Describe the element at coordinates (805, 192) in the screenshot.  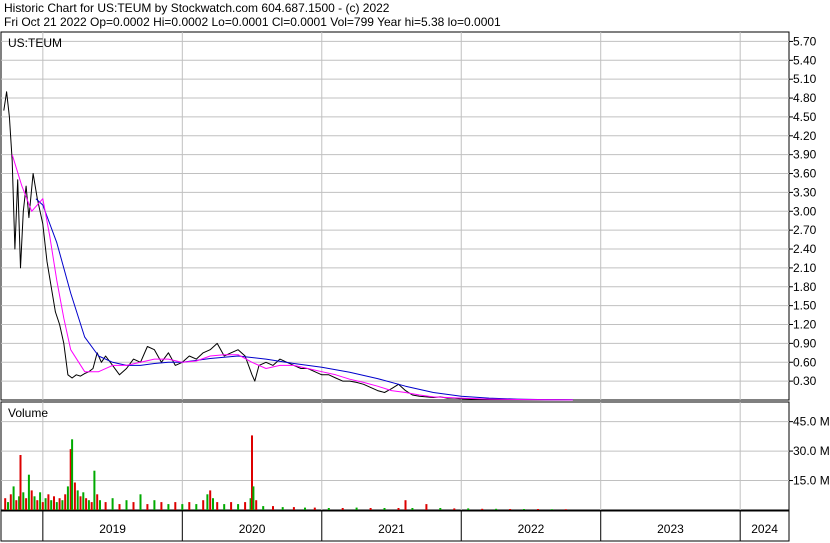
I see `price-y-tick-label: 3.30` at that location.